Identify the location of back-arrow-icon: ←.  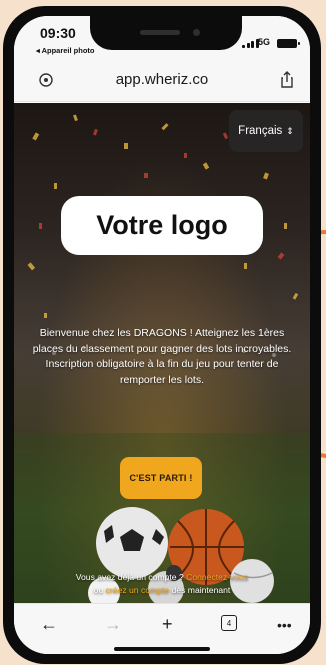
(49, 624).